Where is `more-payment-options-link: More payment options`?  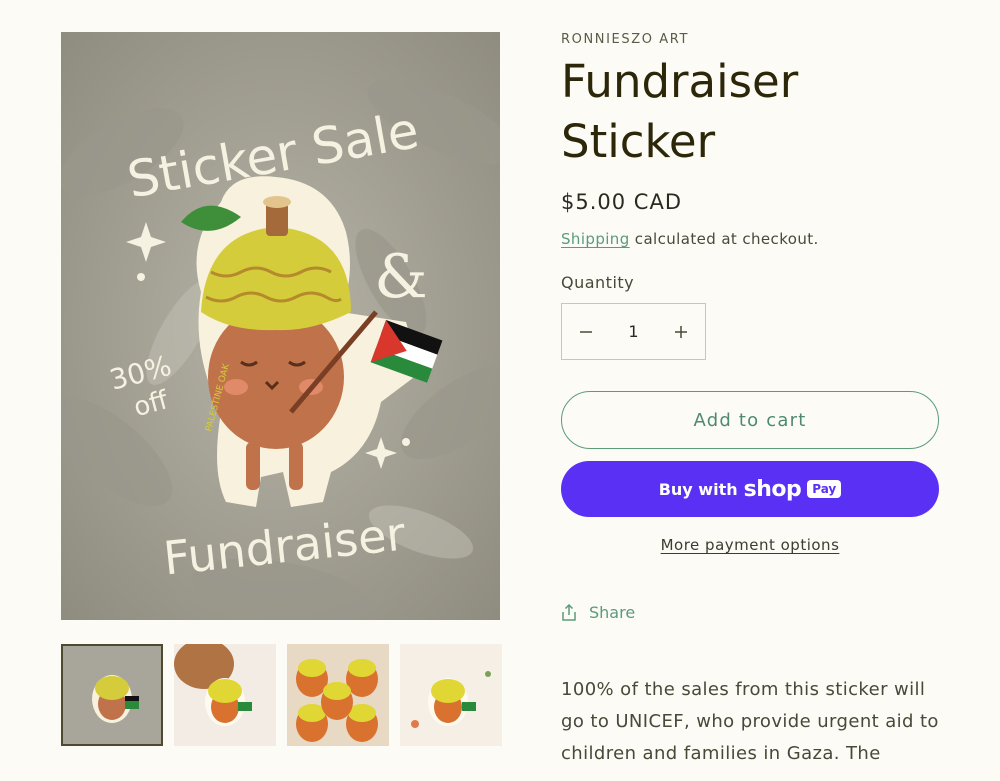 more-payment-options-link: More payment options is located at coordinates (750, 545).